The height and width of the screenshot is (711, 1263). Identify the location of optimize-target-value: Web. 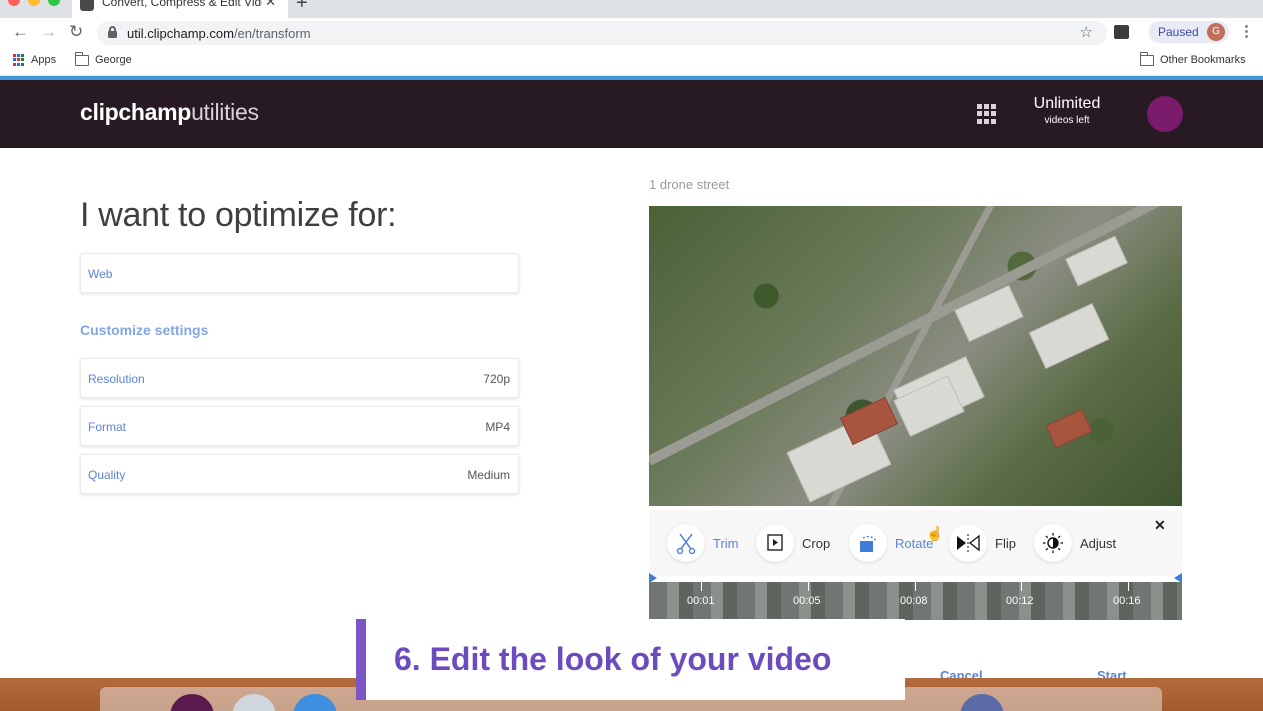
(100, 274).